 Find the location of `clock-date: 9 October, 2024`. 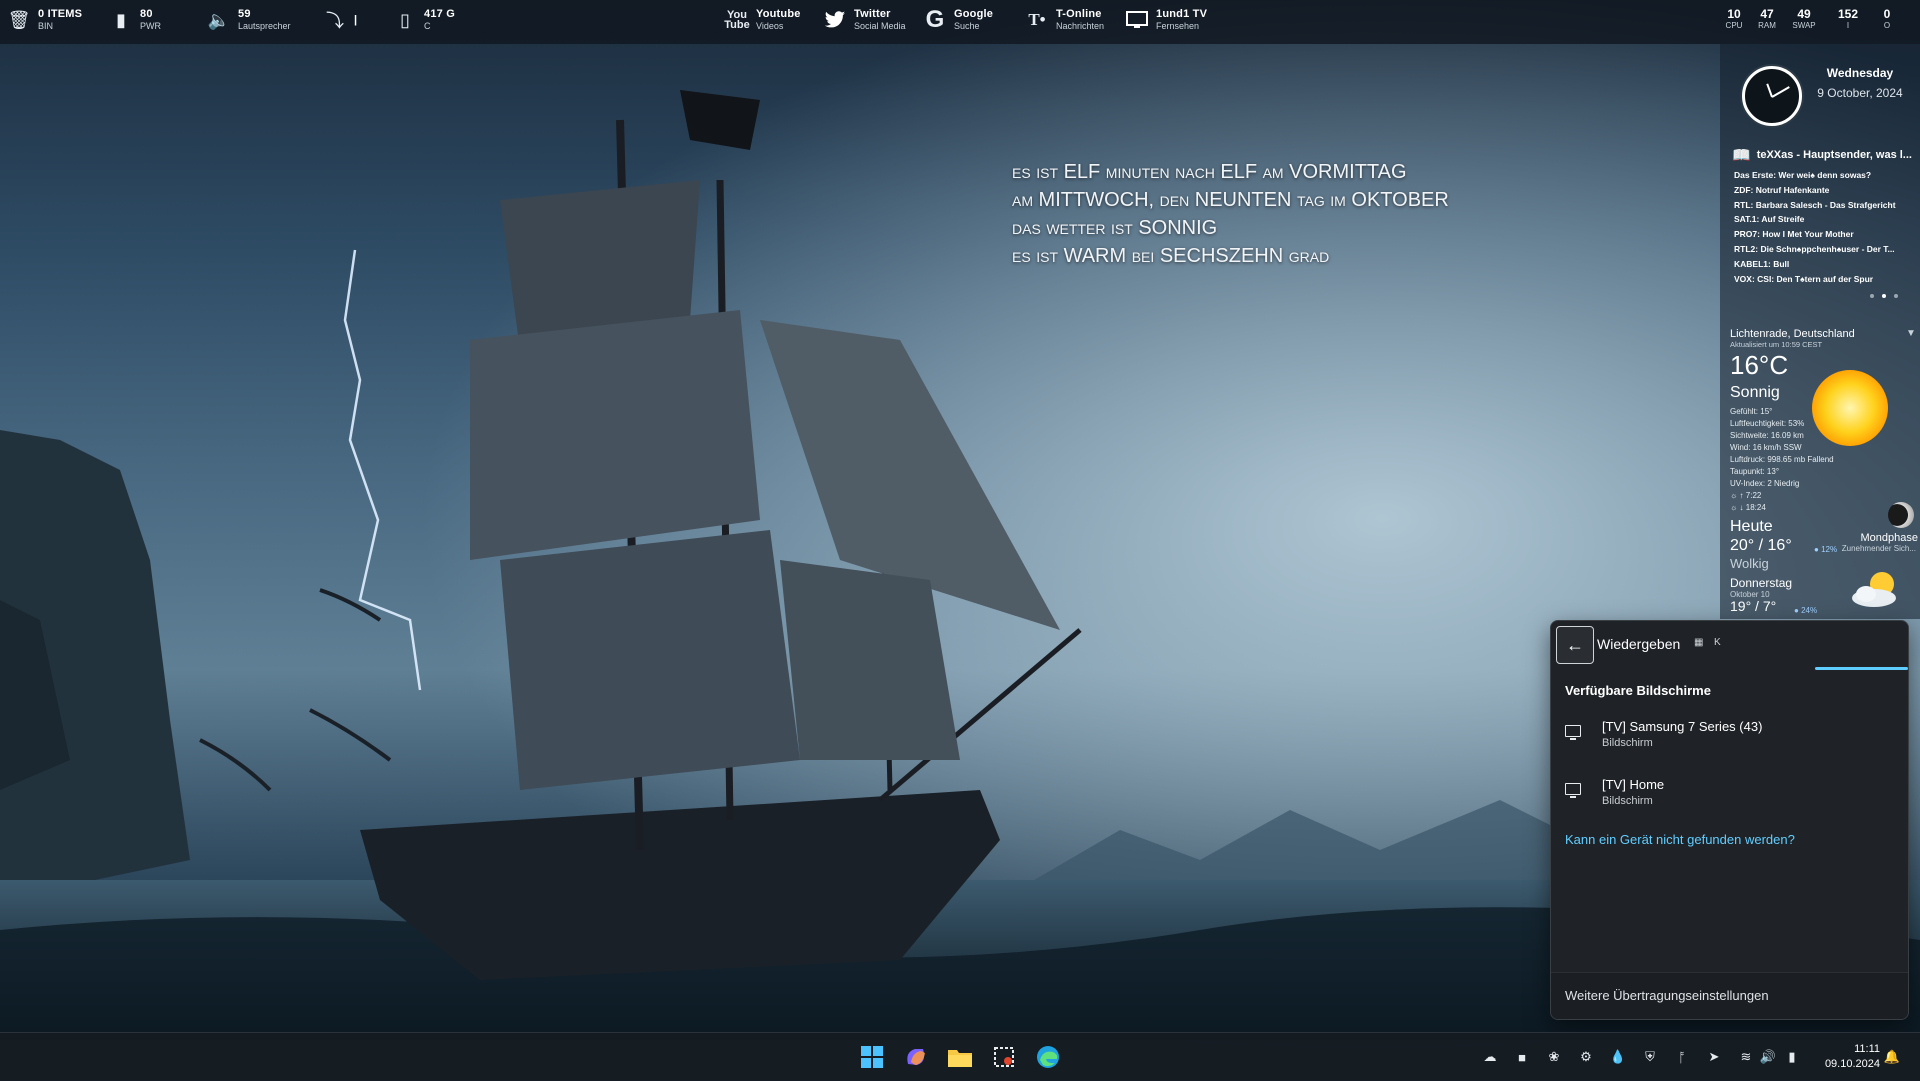

clock-date: 9 October, 2024 is located at coordinates (1860, 93).